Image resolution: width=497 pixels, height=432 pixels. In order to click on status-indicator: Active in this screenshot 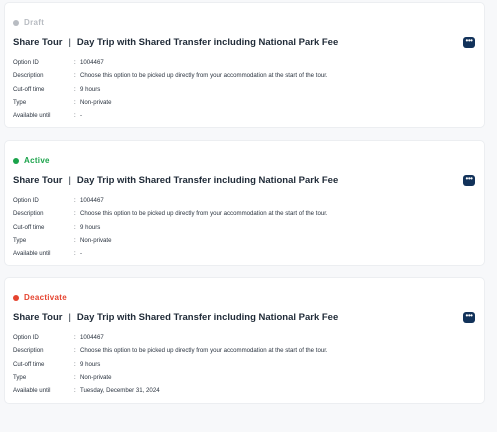, I will do `click(31, 160)`.